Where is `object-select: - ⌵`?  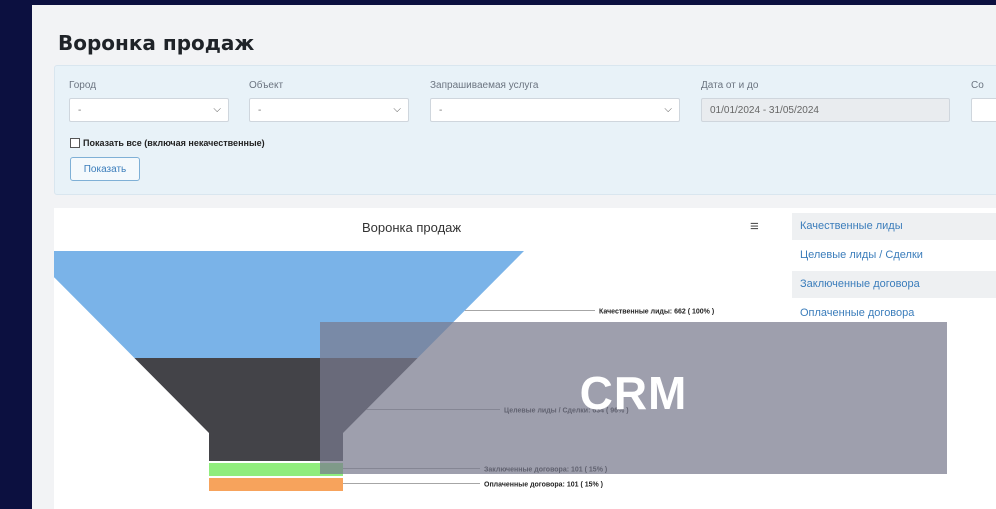 object-select: - ⌵ is located at coordinates (329, 110).